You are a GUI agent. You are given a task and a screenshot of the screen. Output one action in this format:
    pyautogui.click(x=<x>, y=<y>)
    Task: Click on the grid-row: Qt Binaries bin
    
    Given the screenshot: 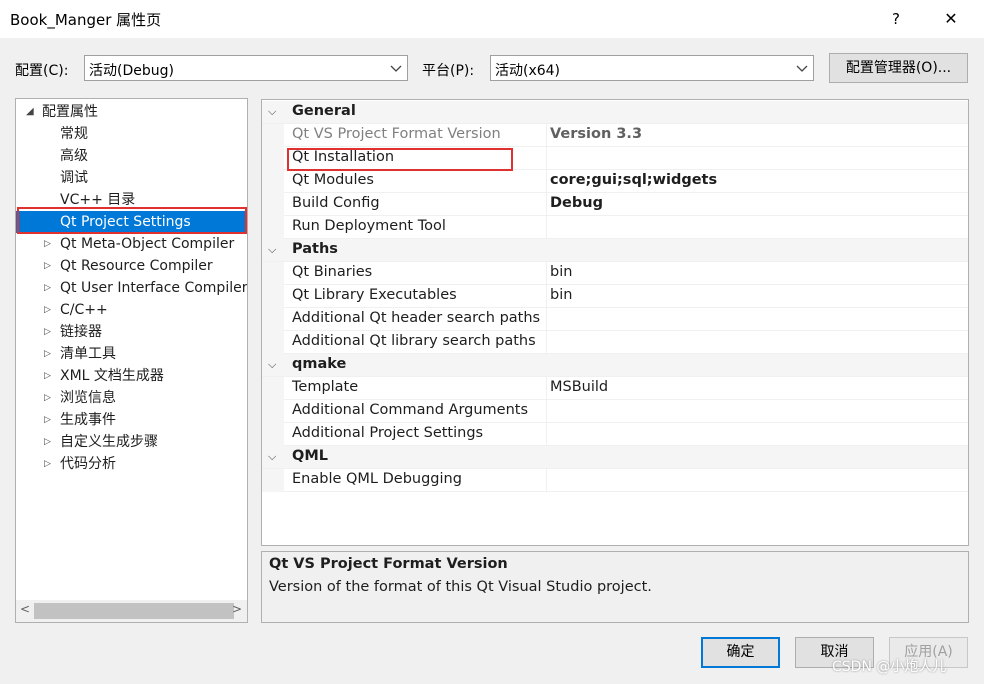 What is the action you would take?
    pyautogui.click(x=615, y=273)
    